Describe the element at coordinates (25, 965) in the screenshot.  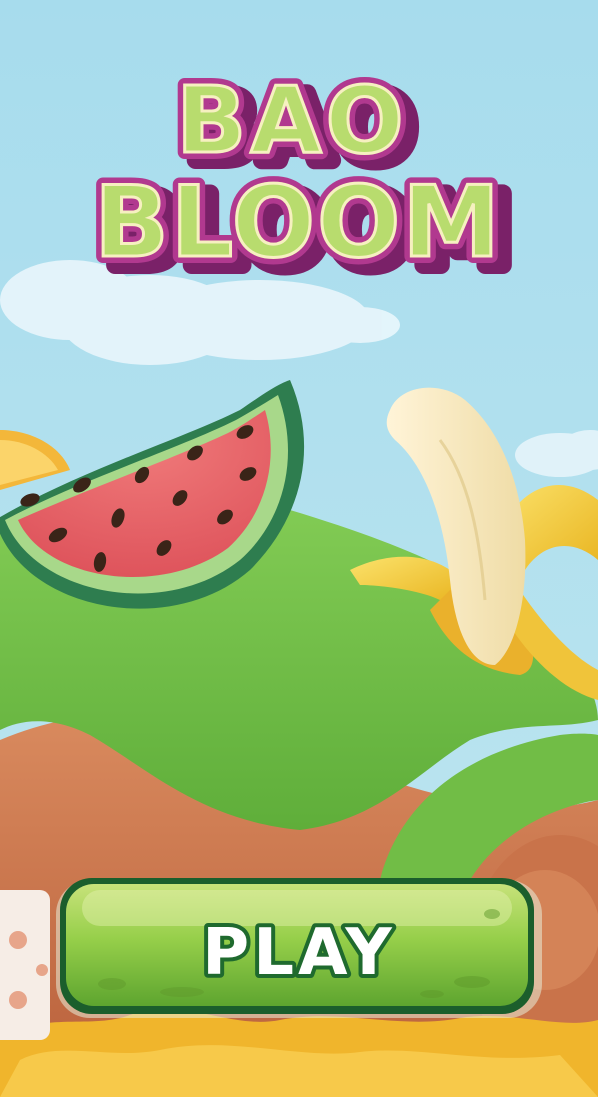
I see `polka-dot-cup-icon` at that location.